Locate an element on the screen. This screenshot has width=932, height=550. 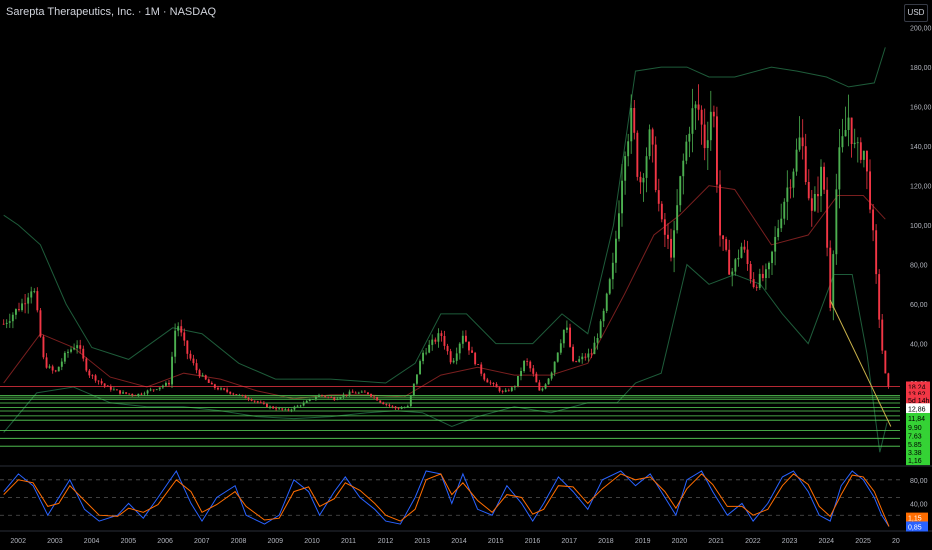
time-tick-label: 2004 is located at coordinates (92, 541).